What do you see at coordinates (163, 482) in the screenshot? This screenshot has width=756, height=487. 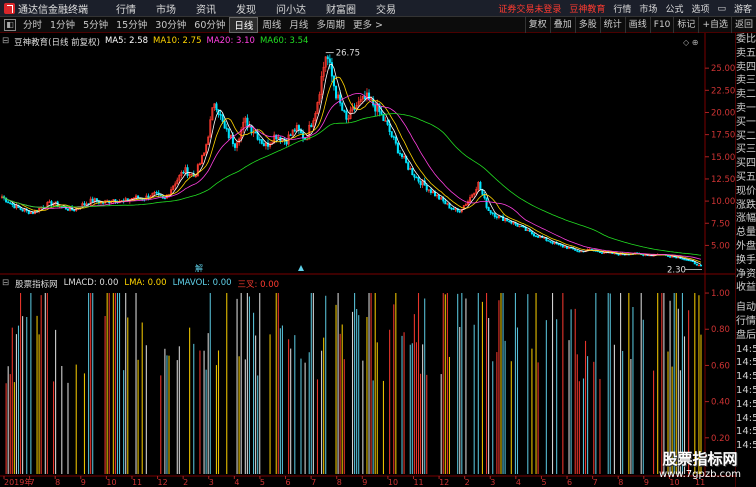 I see `x-tick-label: 12` at bounding box center [163, 482].